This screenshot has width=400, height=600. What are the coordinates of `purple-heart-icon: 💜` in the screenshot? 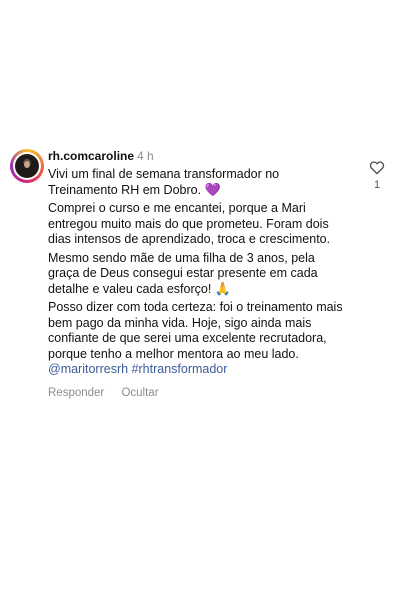 It's located at (212, 190).